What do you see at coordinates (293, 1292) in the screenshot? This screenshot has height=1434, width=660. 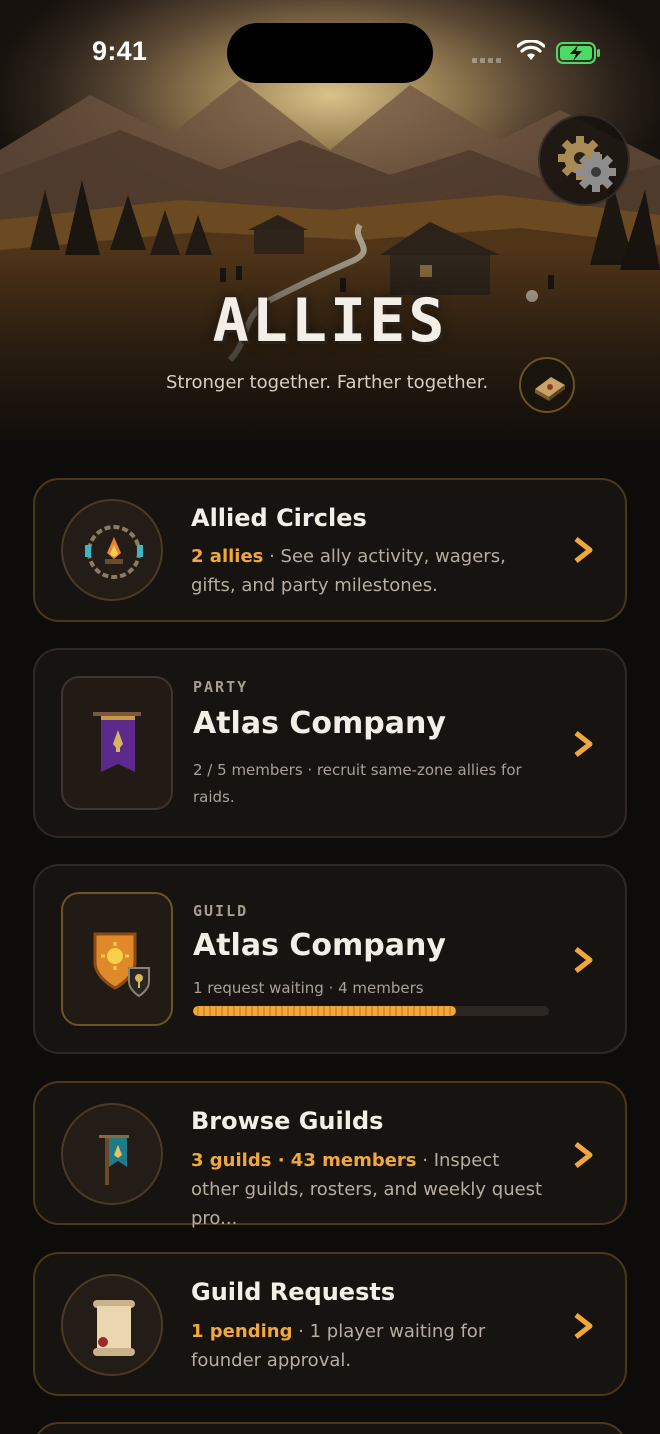 I see `card-title: Guild Requests` at bounding box center [293, 1292].